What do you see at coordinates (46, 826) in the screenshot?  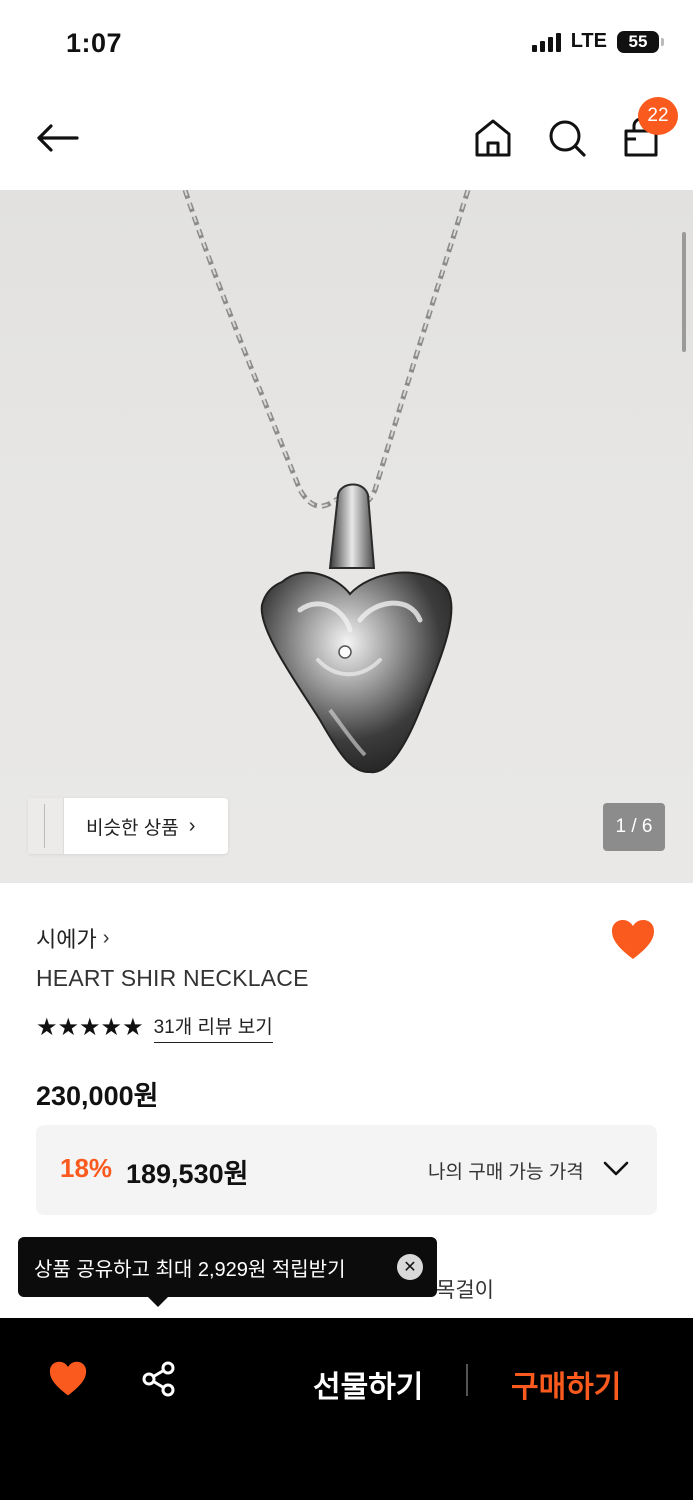 I see `similar-product-thumbnail` at bounding box center [46, 826].